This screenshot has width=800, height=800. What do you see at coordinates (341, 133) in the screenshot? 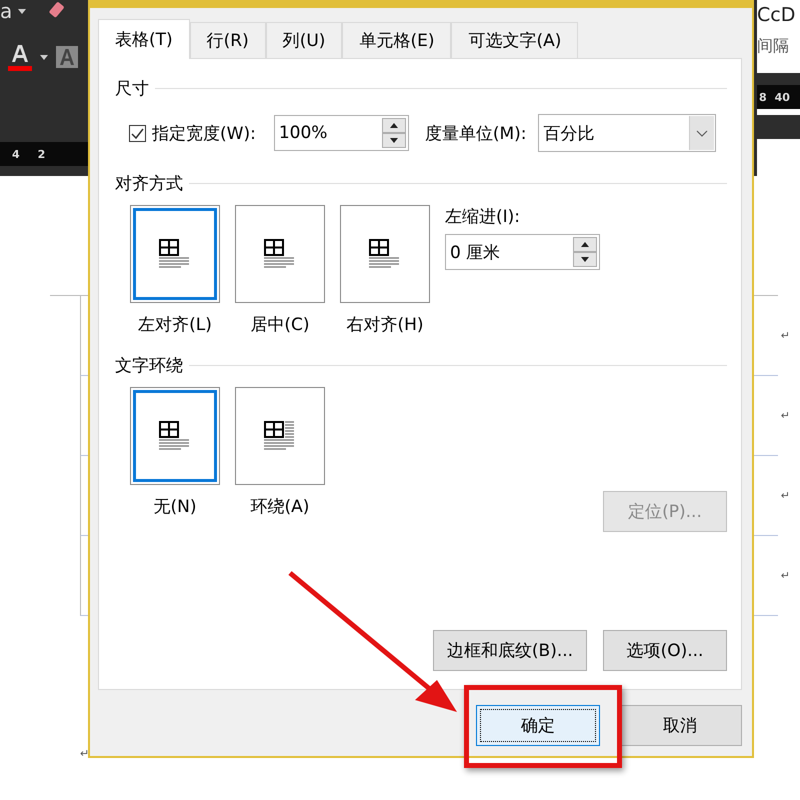
I see `width-spin-field: 100%` at bounding box center [341, 133].